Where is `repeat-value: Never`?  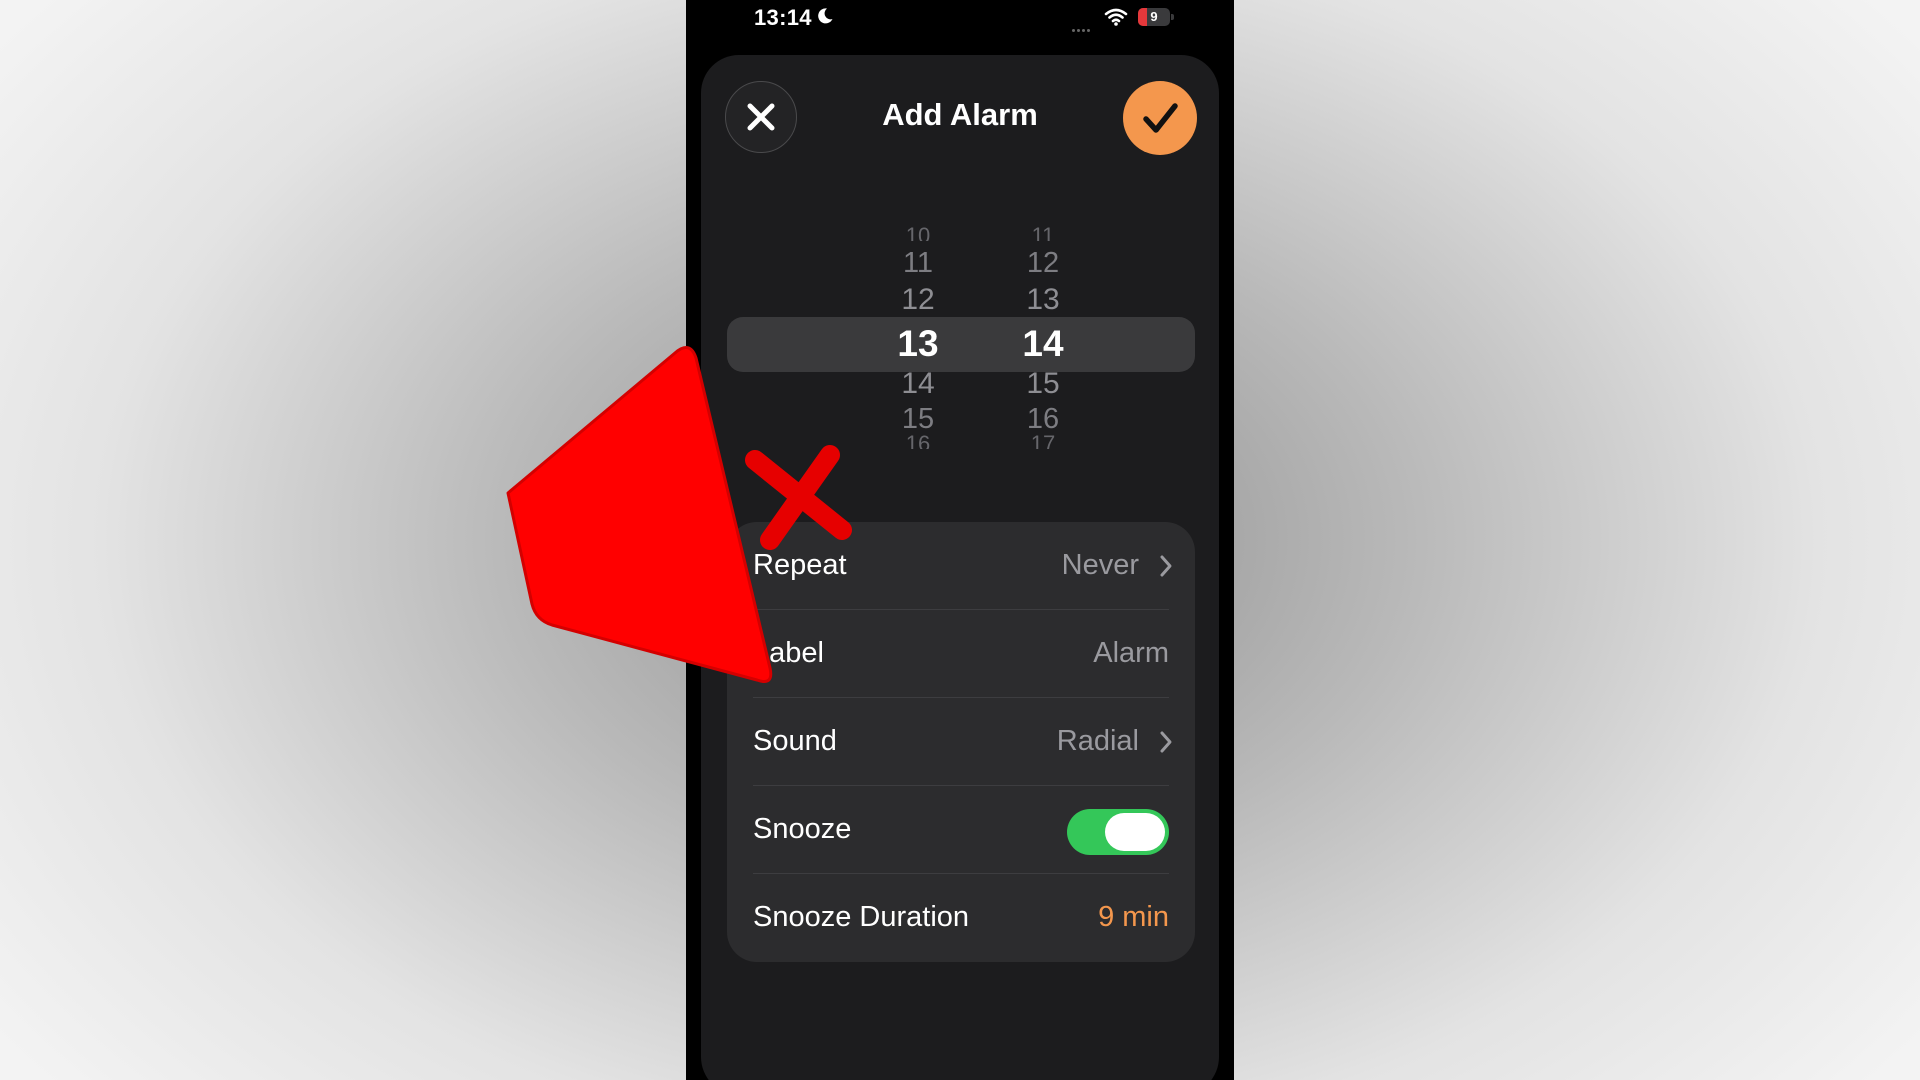 repeat-value: Never is located at coordinates (1100, 565).